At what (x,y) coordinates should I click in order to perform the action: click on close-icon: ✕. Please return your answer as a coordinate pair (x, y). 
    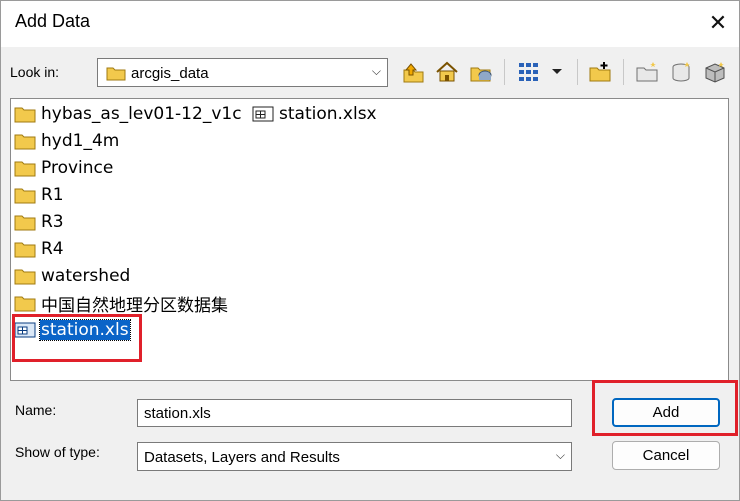
    Looking at the image, I should click on (718, 24).